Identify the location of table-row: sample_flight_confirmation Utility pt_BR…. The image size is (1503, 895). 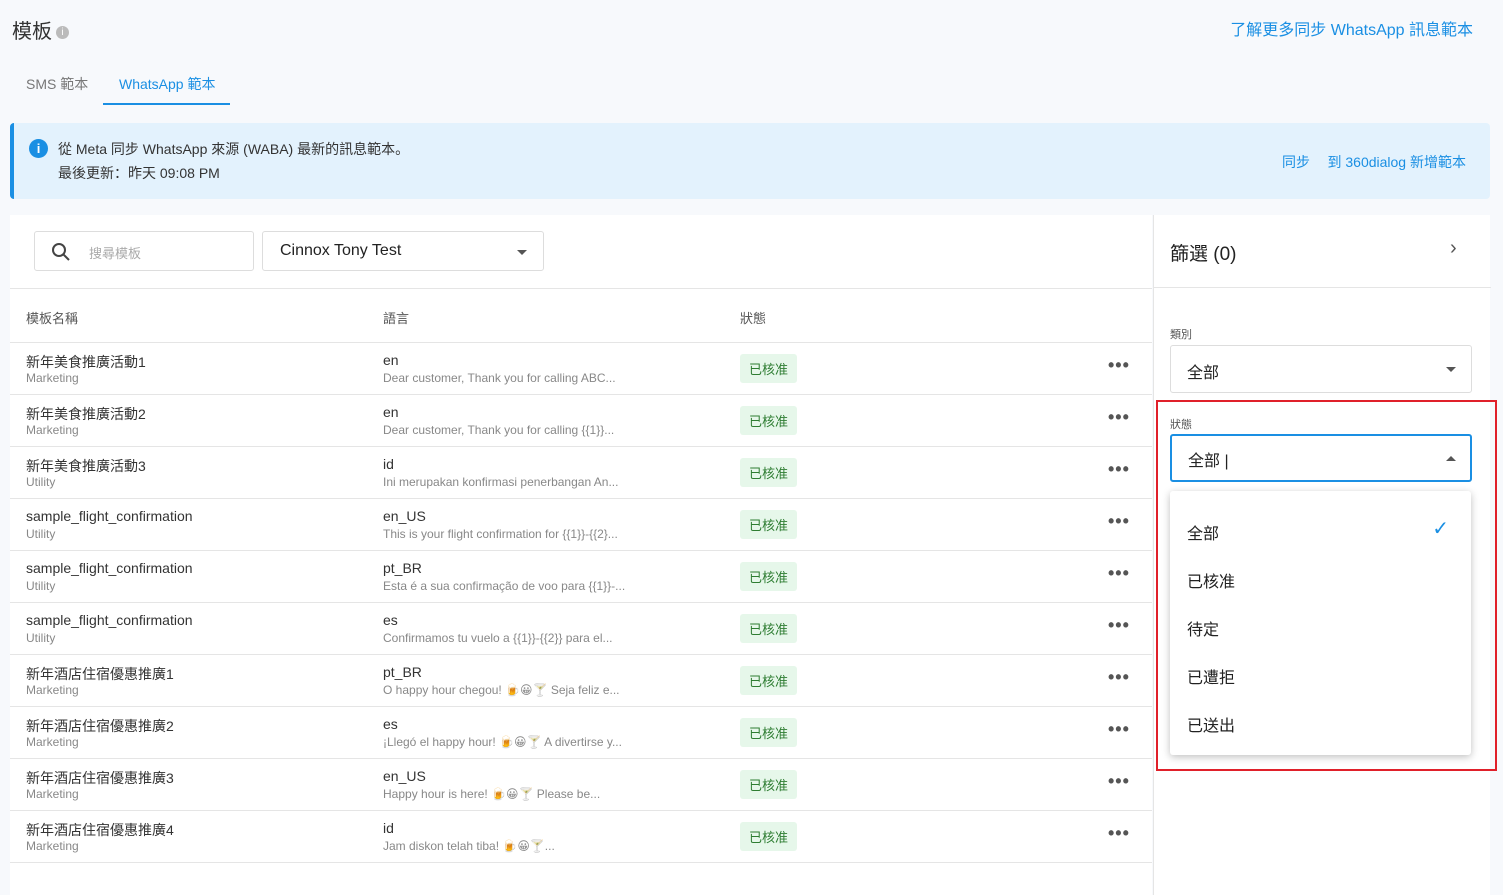
(581, 577).